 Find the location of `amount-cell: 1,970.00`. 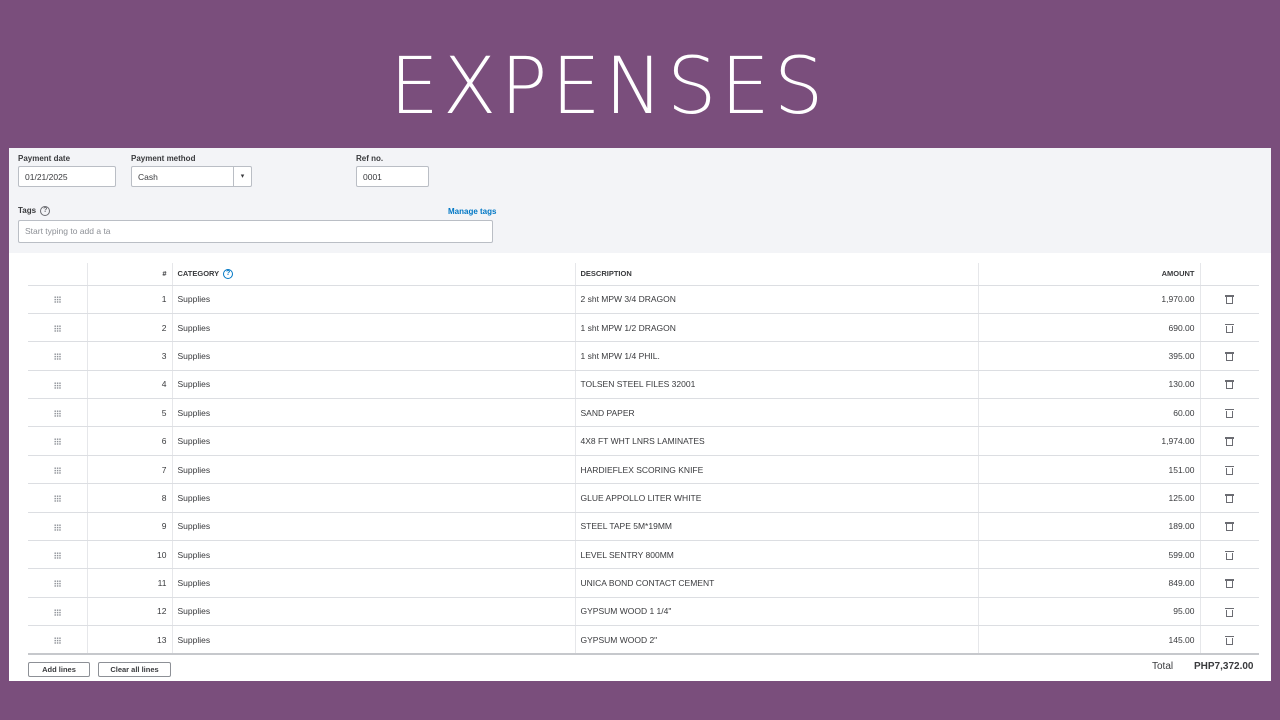

amount-cell: 1,970.00 is located at coordinates (1089, 299).